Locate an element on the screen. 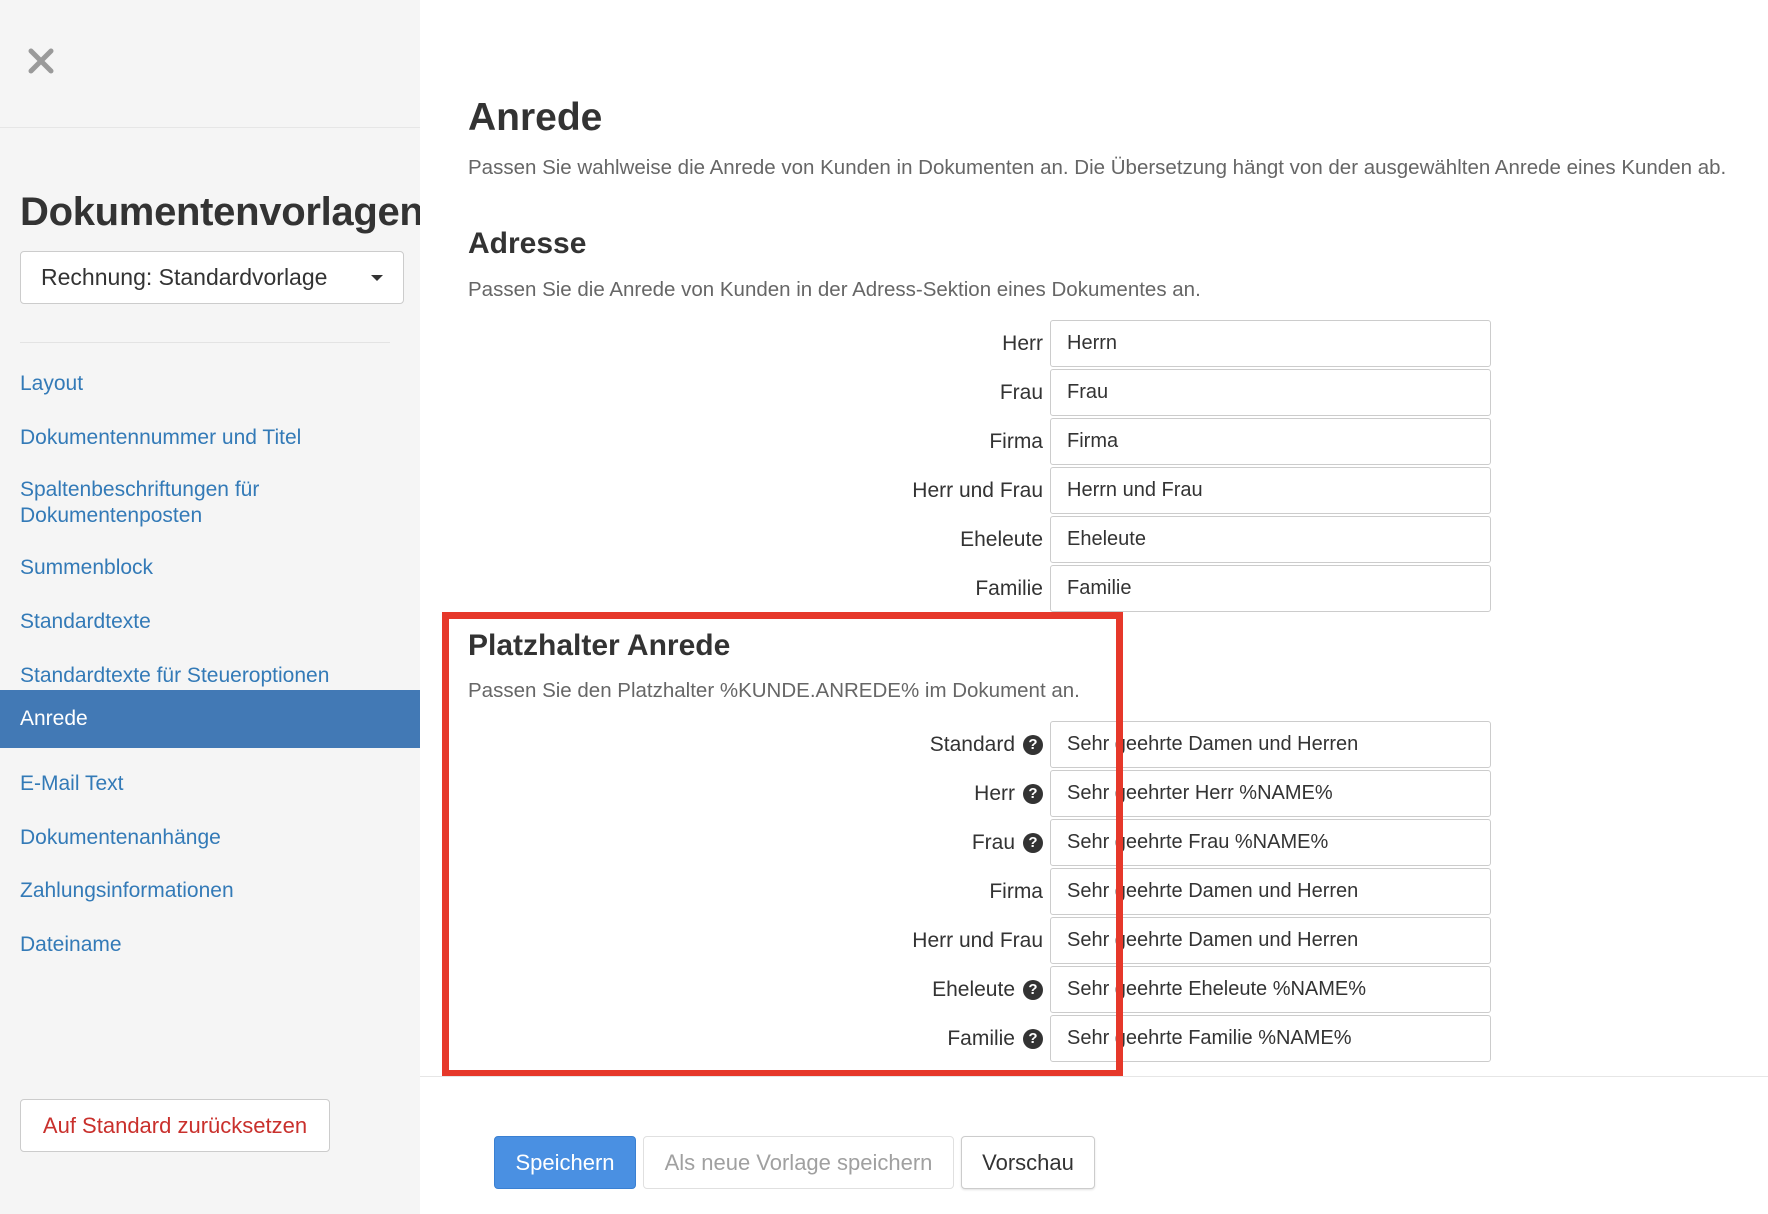 The width and height of the screenshot is (1768, 1214). address-row-familie: Familie is located at coordinates (979, 588).